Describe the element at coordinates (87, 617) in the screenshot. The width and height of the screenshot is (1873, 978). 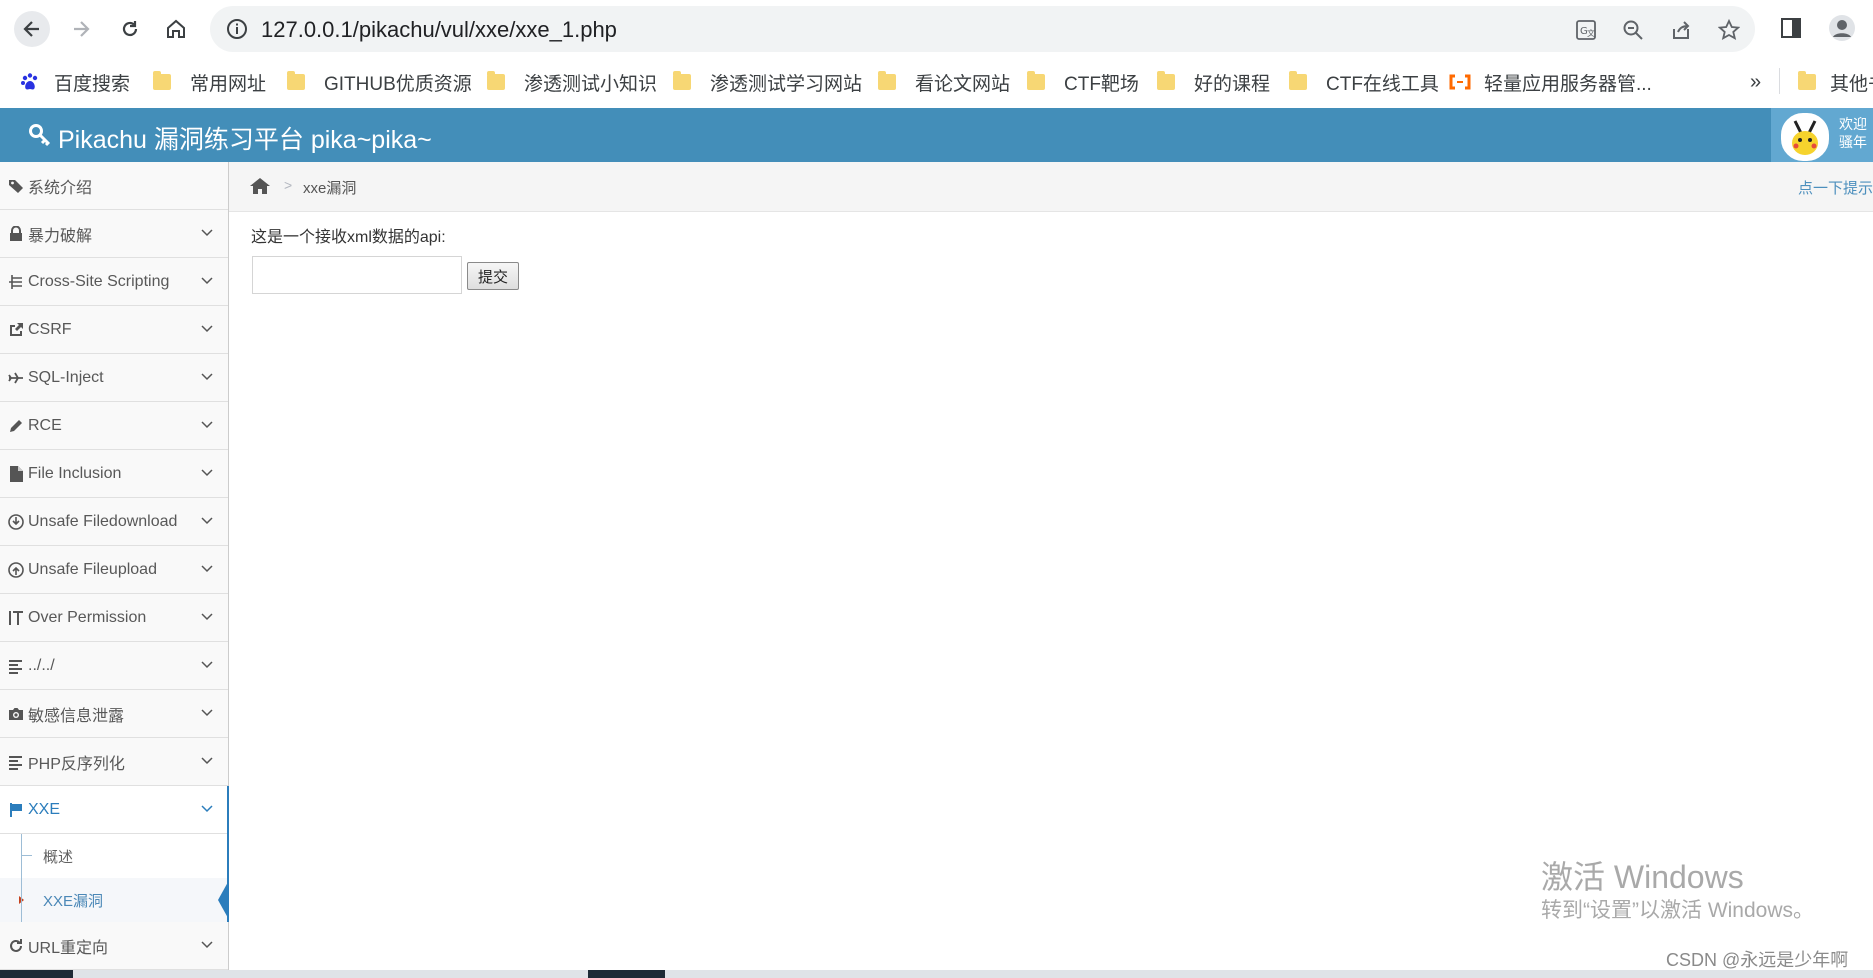
I see `sidebar-item-label: Over Permission` at that location.